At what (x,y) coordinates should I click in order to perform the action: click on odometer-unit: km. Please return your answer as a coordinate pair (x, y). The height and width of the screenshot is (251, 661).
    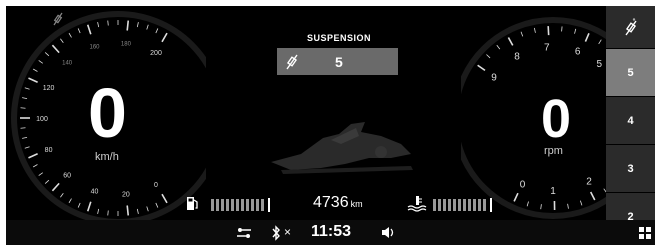
    Looking at the image, I should click on (356, 204).